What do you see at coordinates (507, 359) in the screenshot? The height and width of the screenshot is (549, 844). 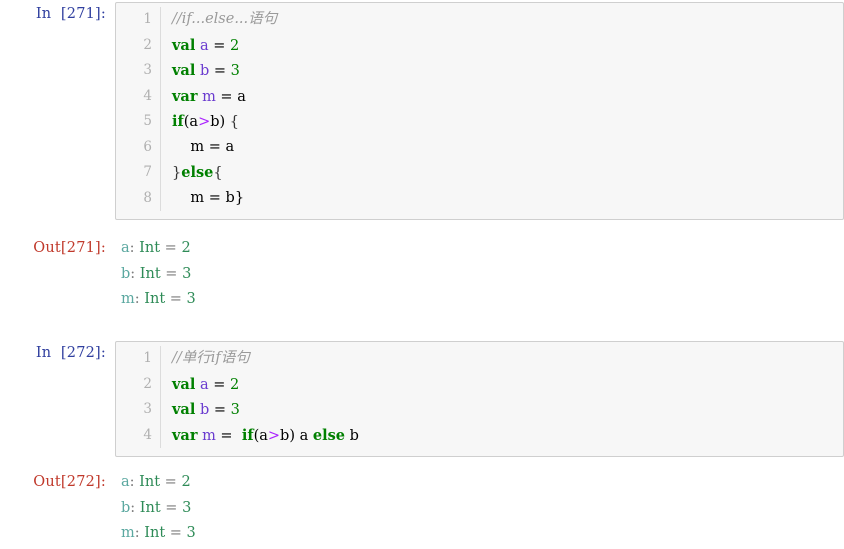 I see `code-line: //单行if语句` at bounding box center [507, 359].